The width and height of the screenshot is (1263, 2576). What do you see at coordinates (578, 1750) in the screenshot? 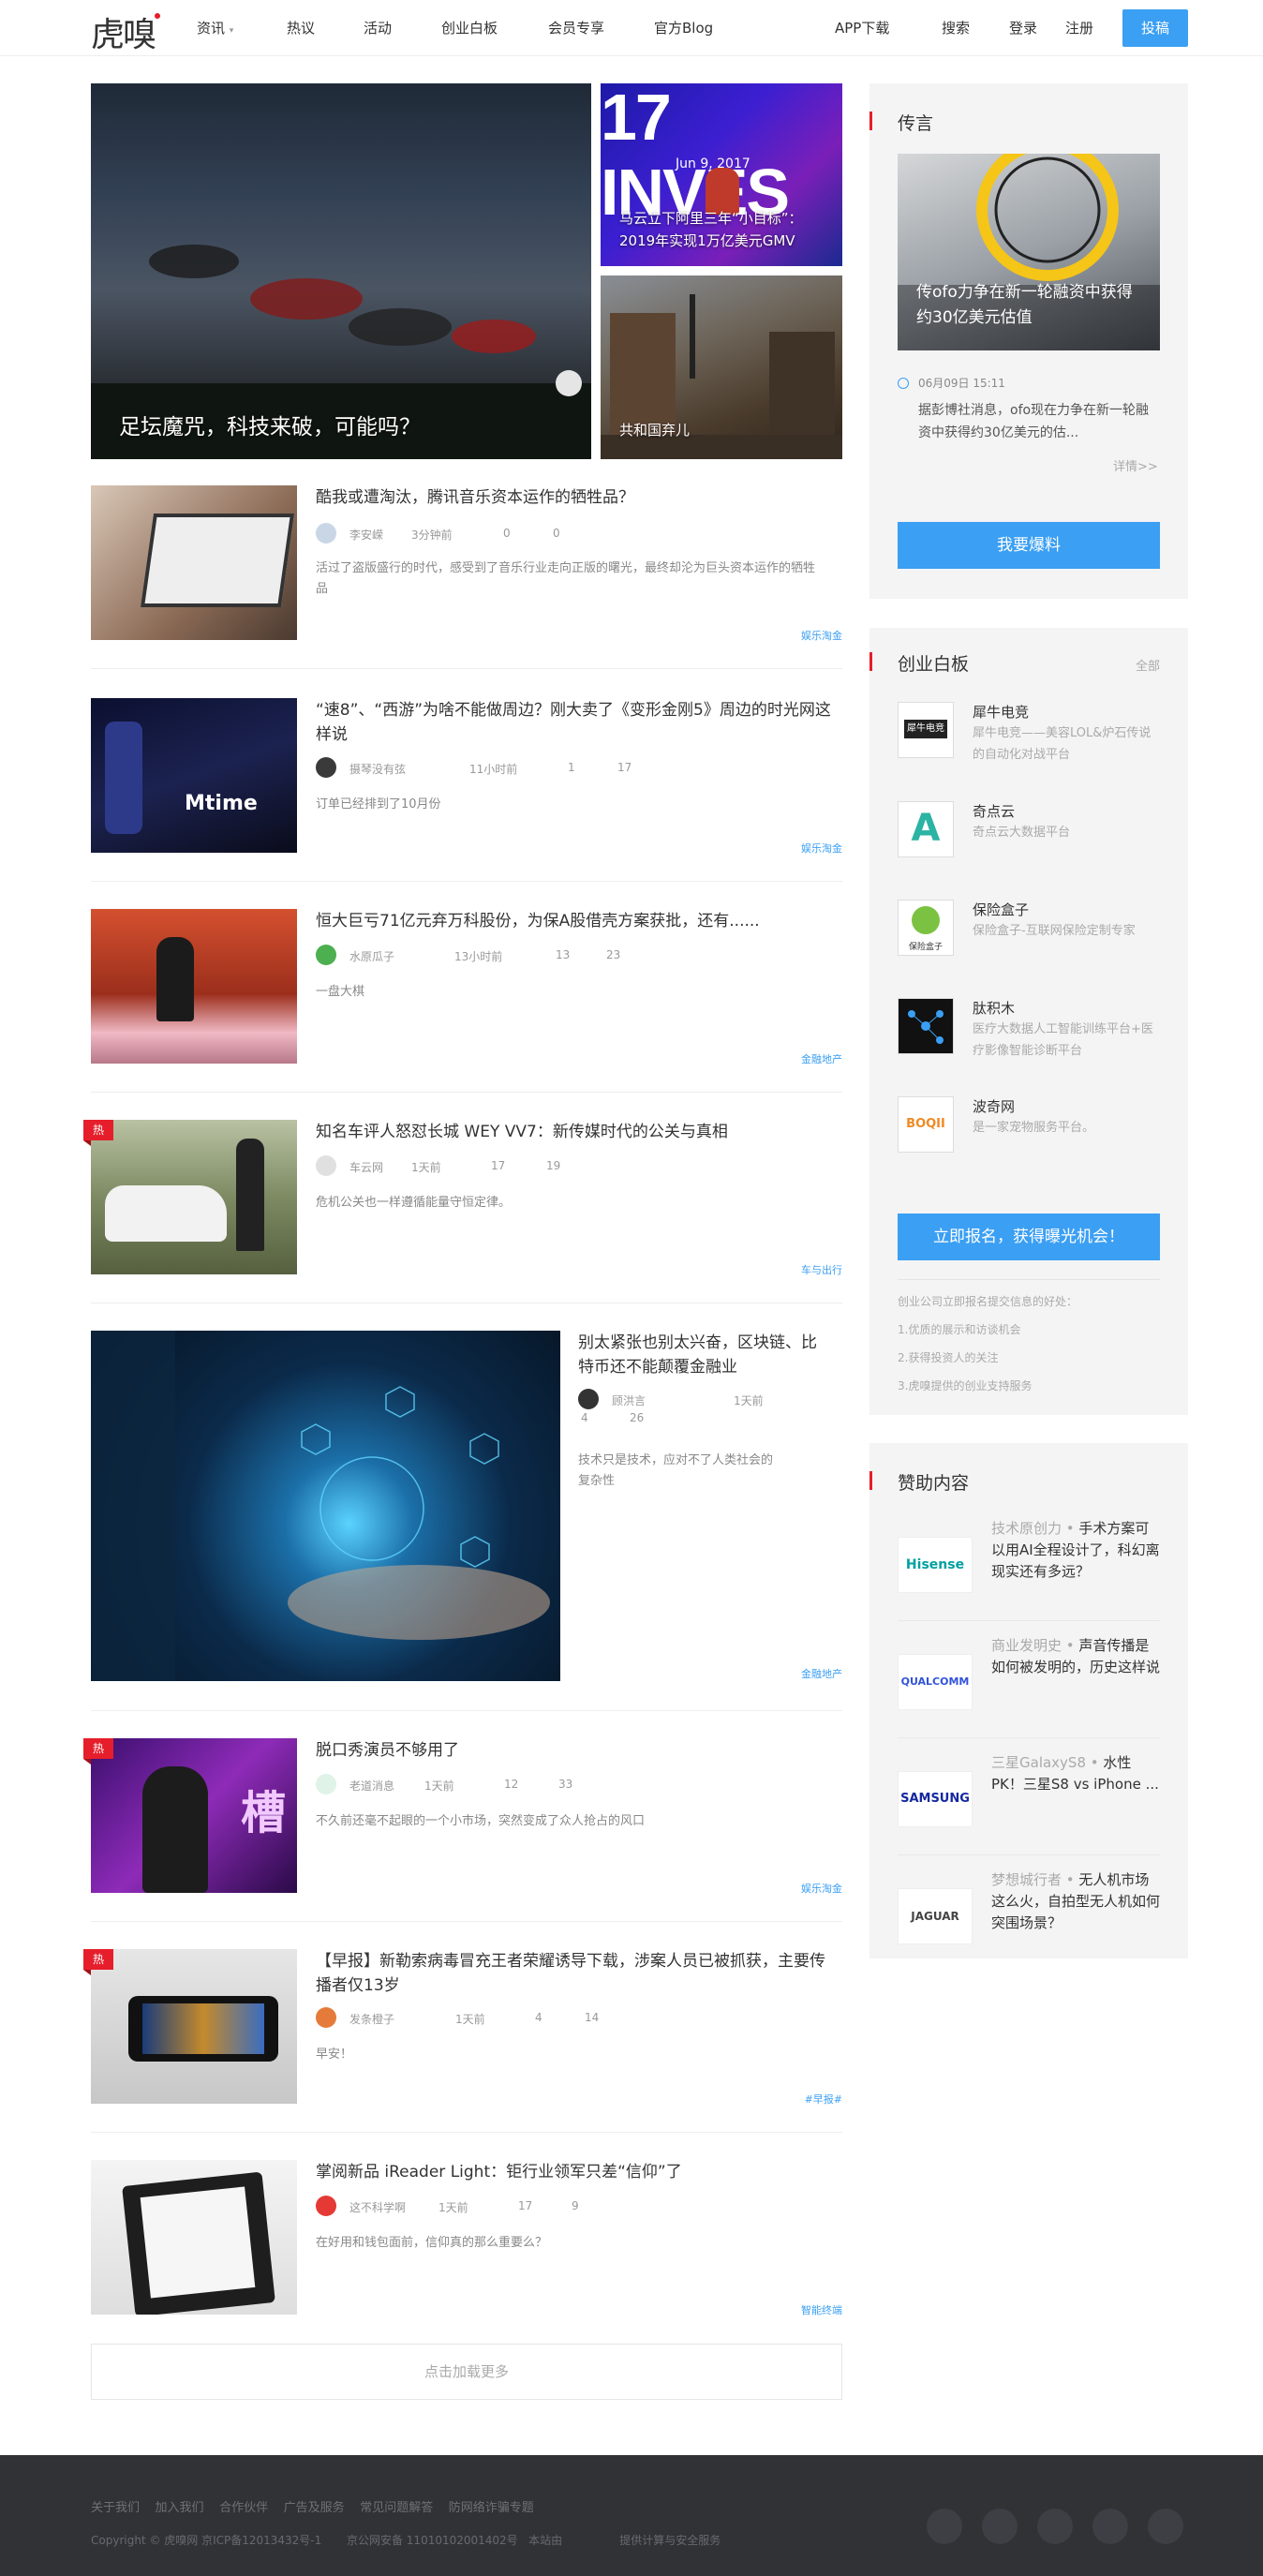
I see `article-title: 脱口秀演员不够用了` at bounding box center [578, 1750].